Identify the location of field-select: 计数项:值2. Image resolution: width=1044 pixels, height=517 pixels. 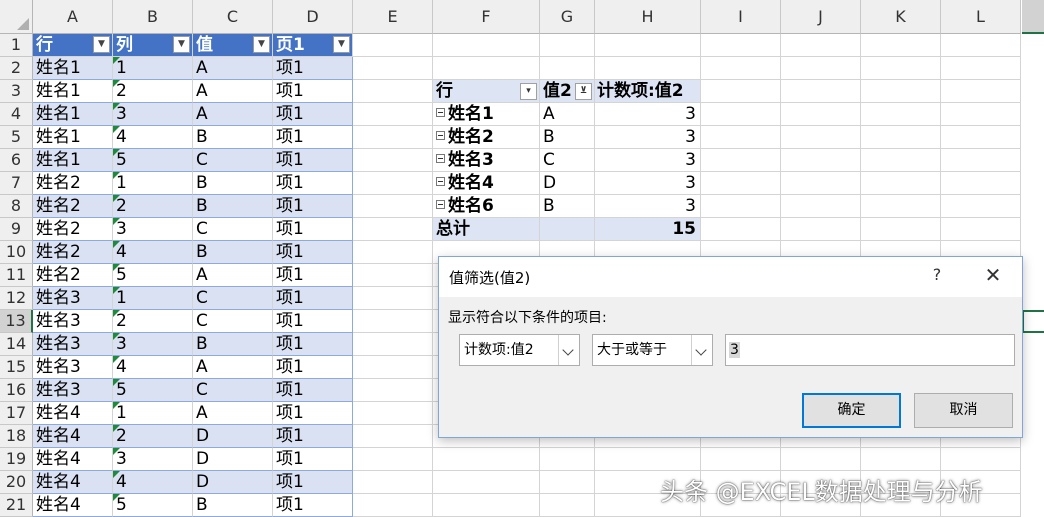
(519, 350).